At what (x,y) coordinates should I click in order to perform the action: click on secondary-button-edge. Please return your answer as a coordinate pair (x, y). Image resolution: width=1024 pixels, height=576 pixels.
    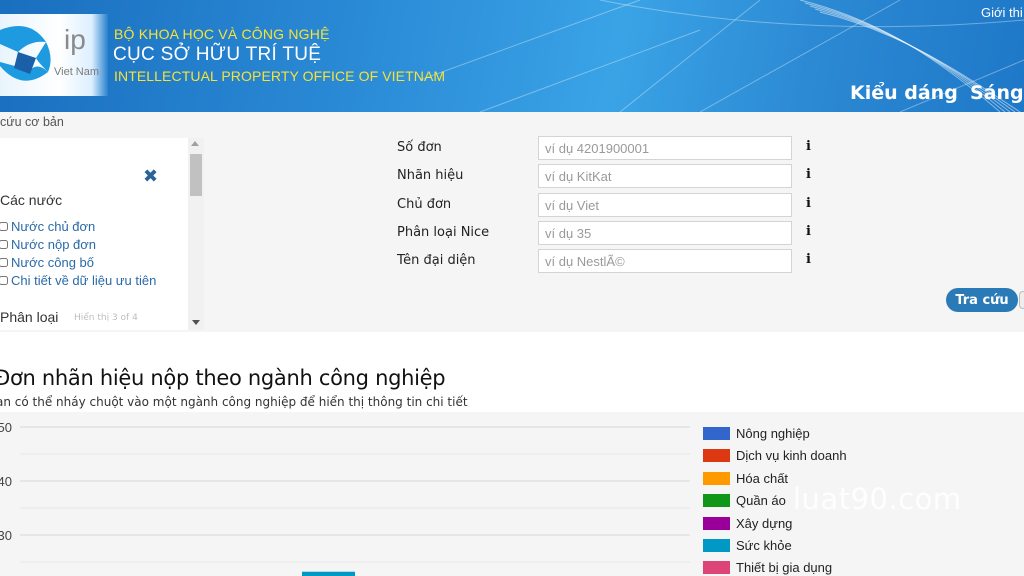
    Looking at the image, I should click on (1021, 300).